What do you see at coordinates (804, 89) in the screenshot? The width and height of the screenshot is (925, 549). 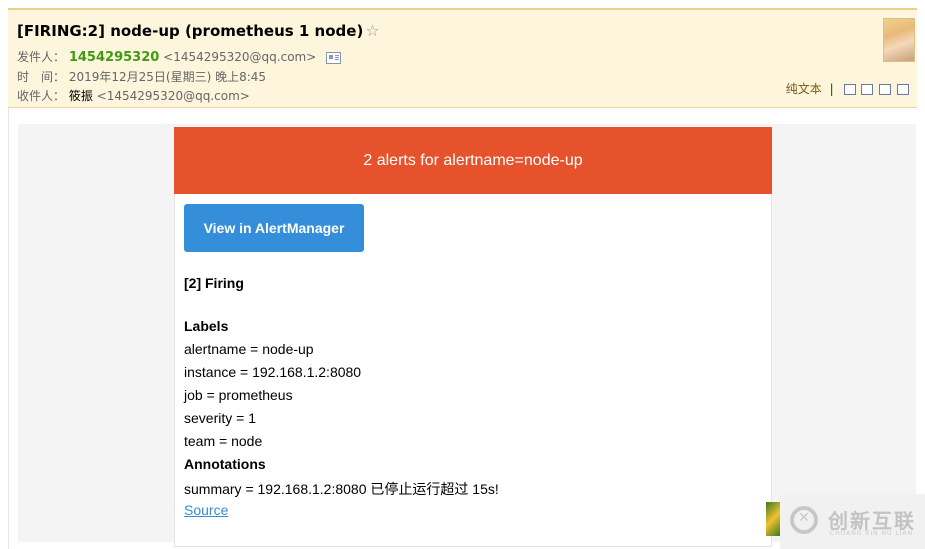 I see `plain-text-button: 纯文本` at bounding box center [804, 89].